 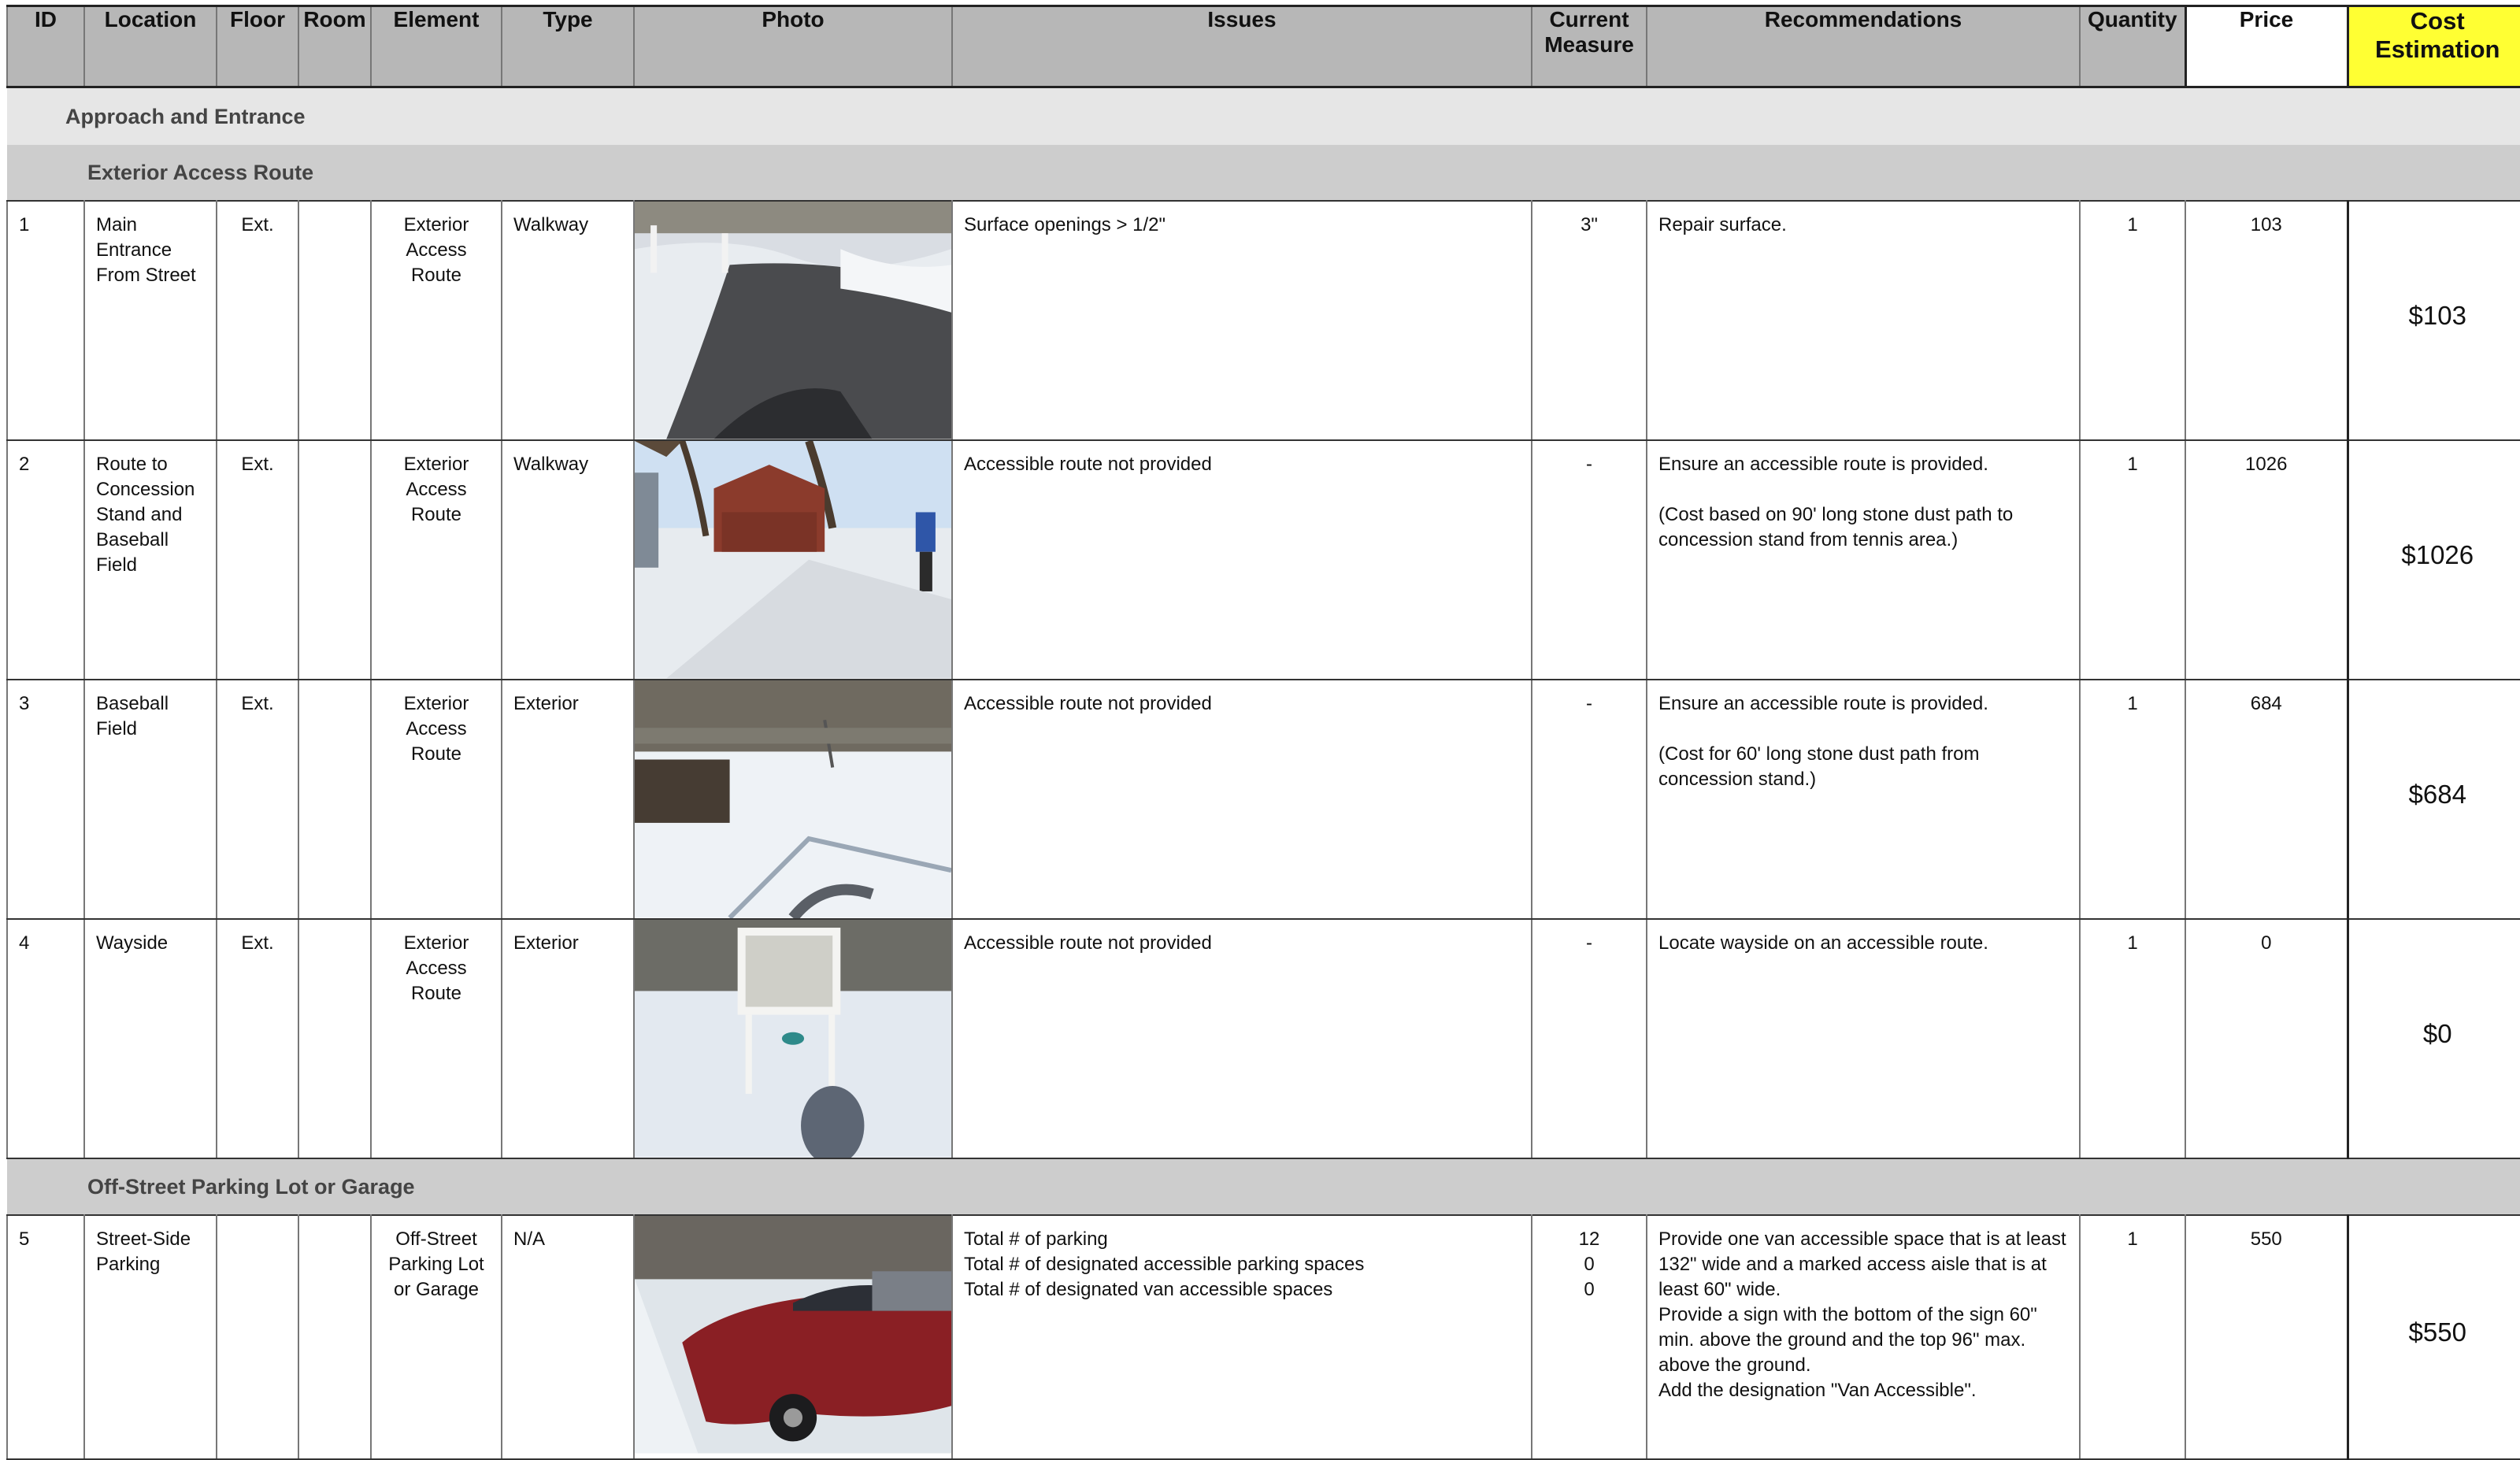 I want to click on cell-cost-estimation: $550, so click(x=2433, y=1337).